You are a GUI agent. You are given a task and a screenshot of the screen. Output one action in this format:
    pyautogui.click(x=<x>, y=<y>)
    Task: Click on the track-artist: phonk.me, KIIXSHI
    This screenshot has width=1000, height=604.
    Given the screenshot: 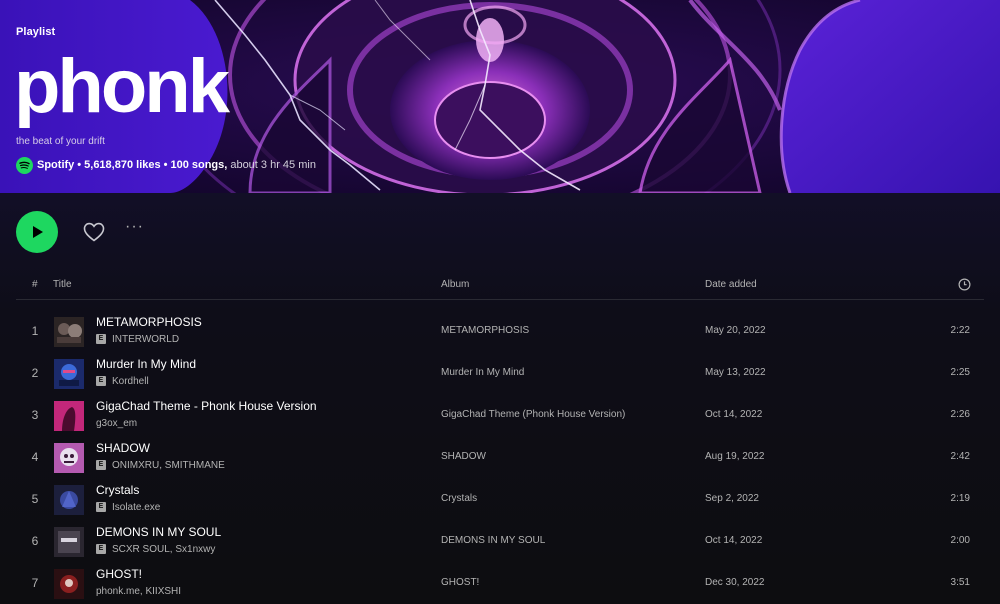 What is the action you would take?
    pyautogui.click(x=138, y=591)
    